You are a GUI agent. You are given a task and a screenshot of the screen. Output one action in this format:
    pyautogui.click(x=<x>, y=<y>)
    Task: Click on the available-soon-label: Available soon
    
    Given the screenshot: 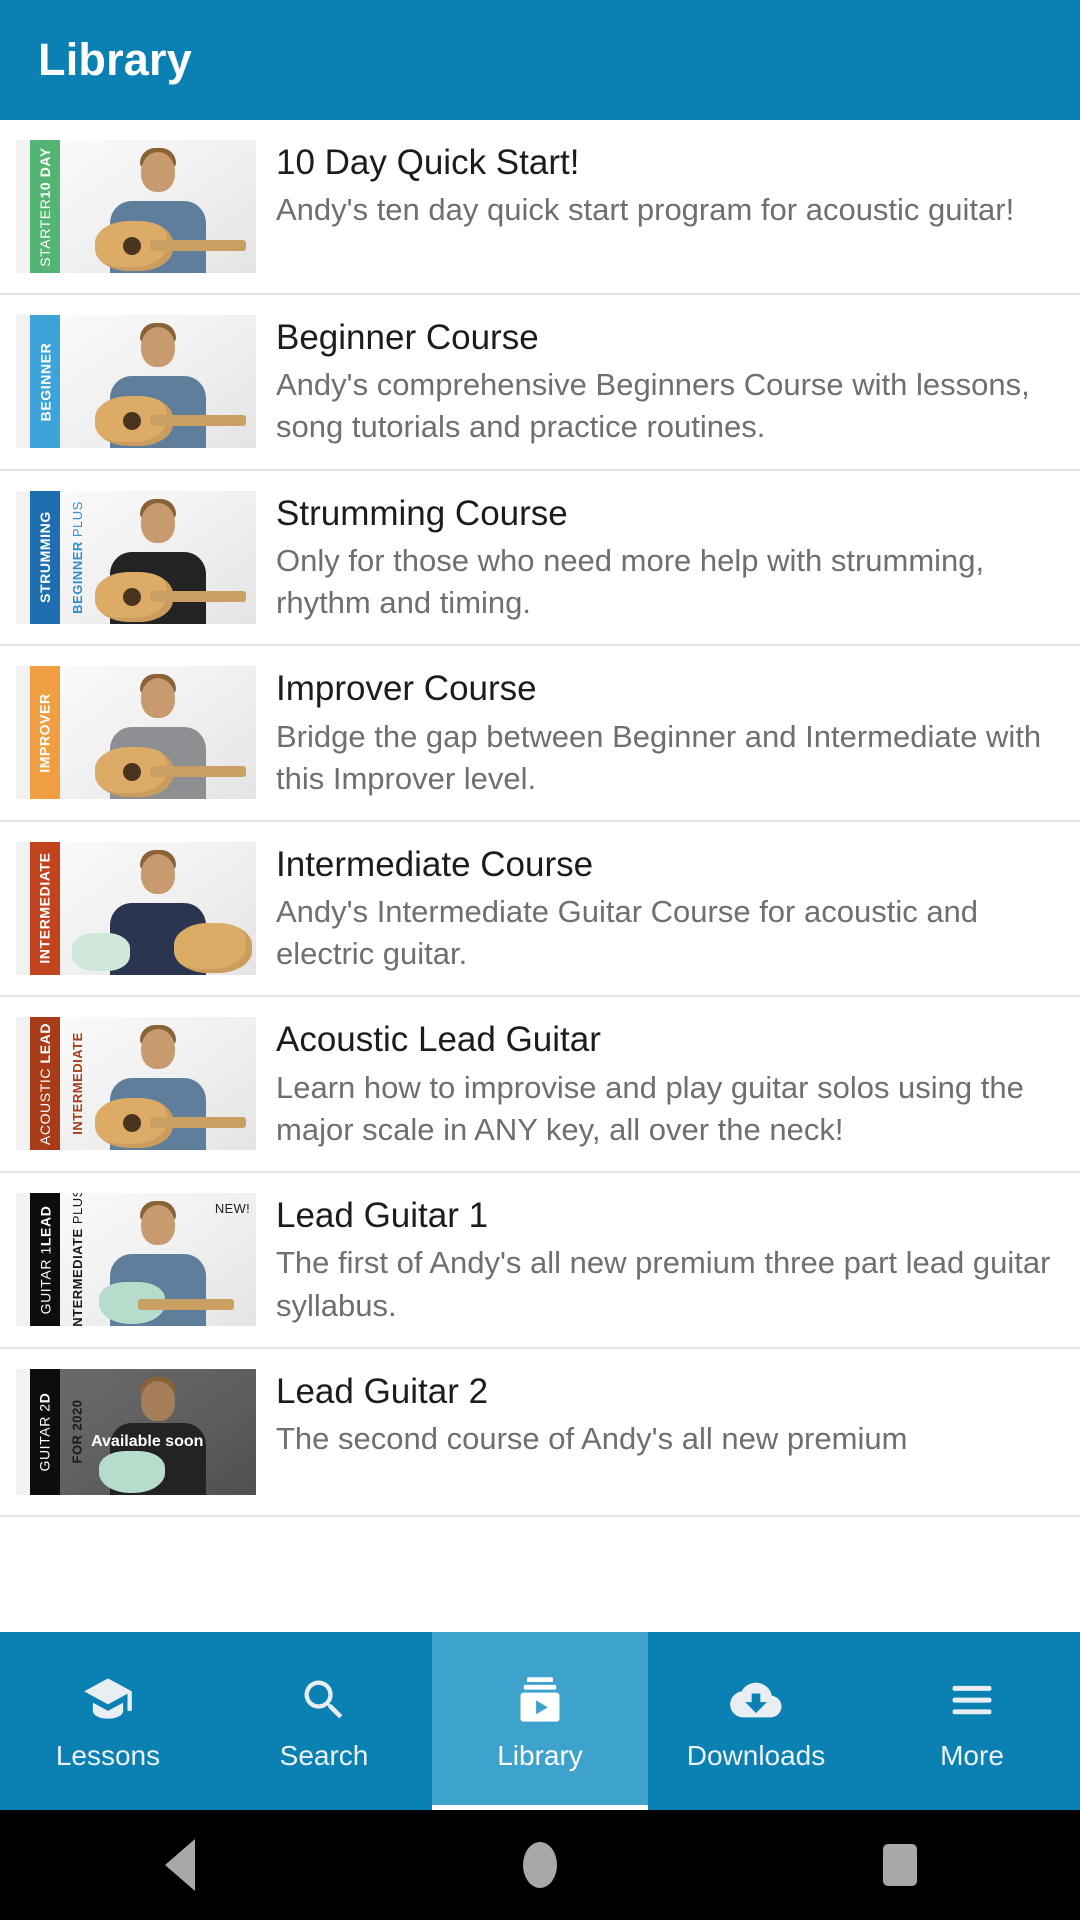 What is the action you would take?
    pyautogui.click(x=147, y=1441)
    